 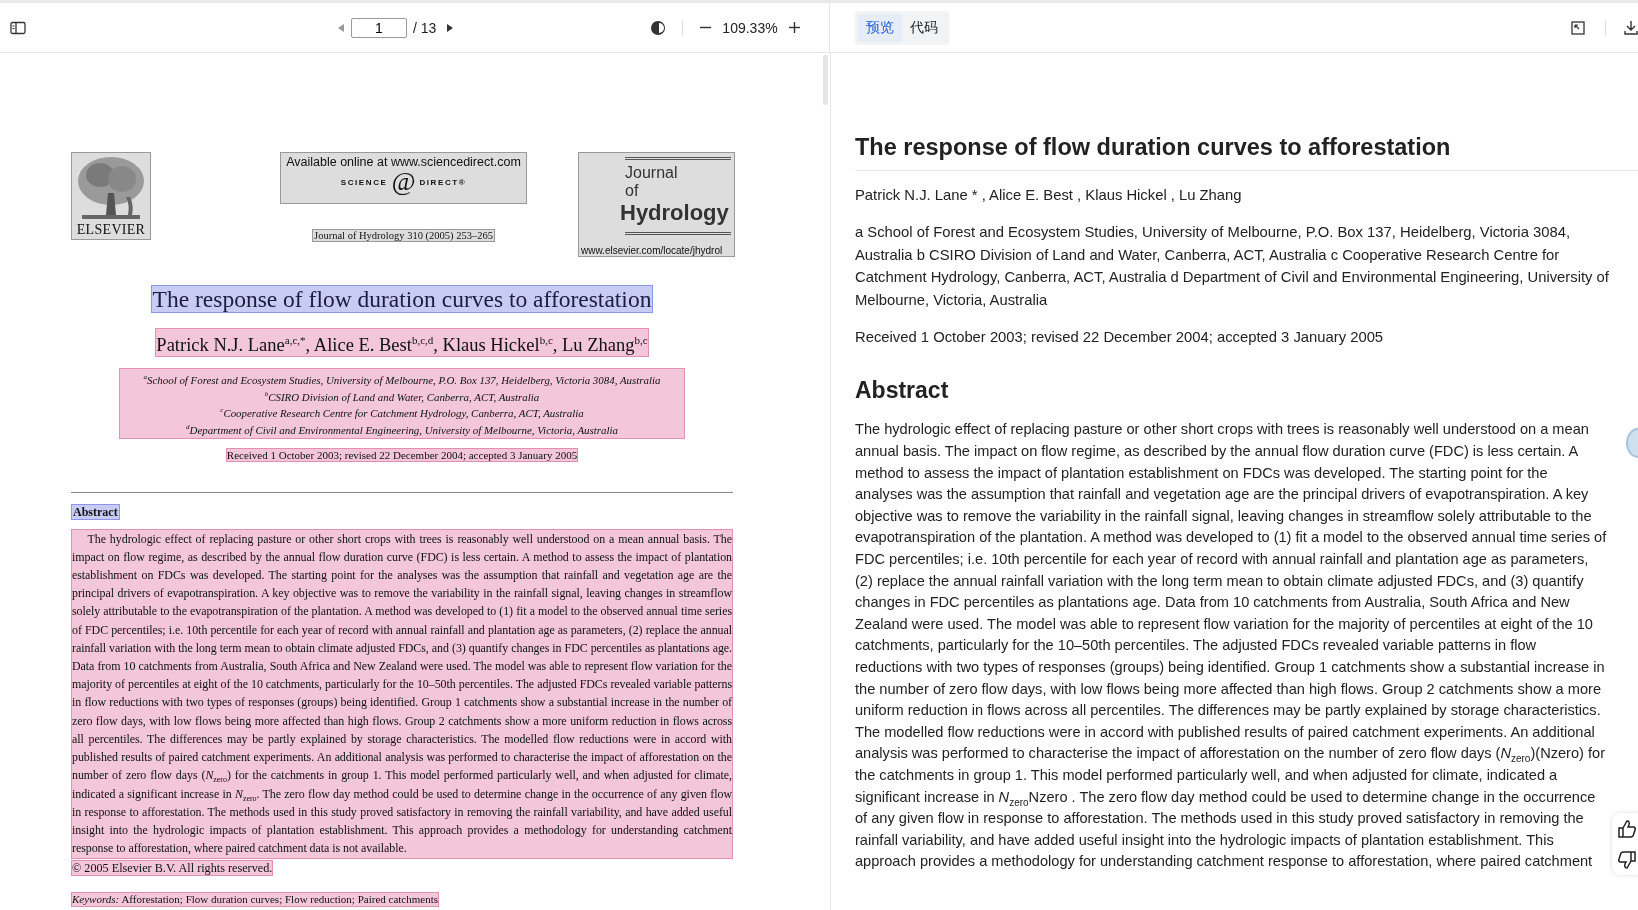 I want to click on affiliation: $^{d}$Department of Civil and Environmental Engineering, University of Melbourne, Victoria, Australia, so click(x=402, y=429).